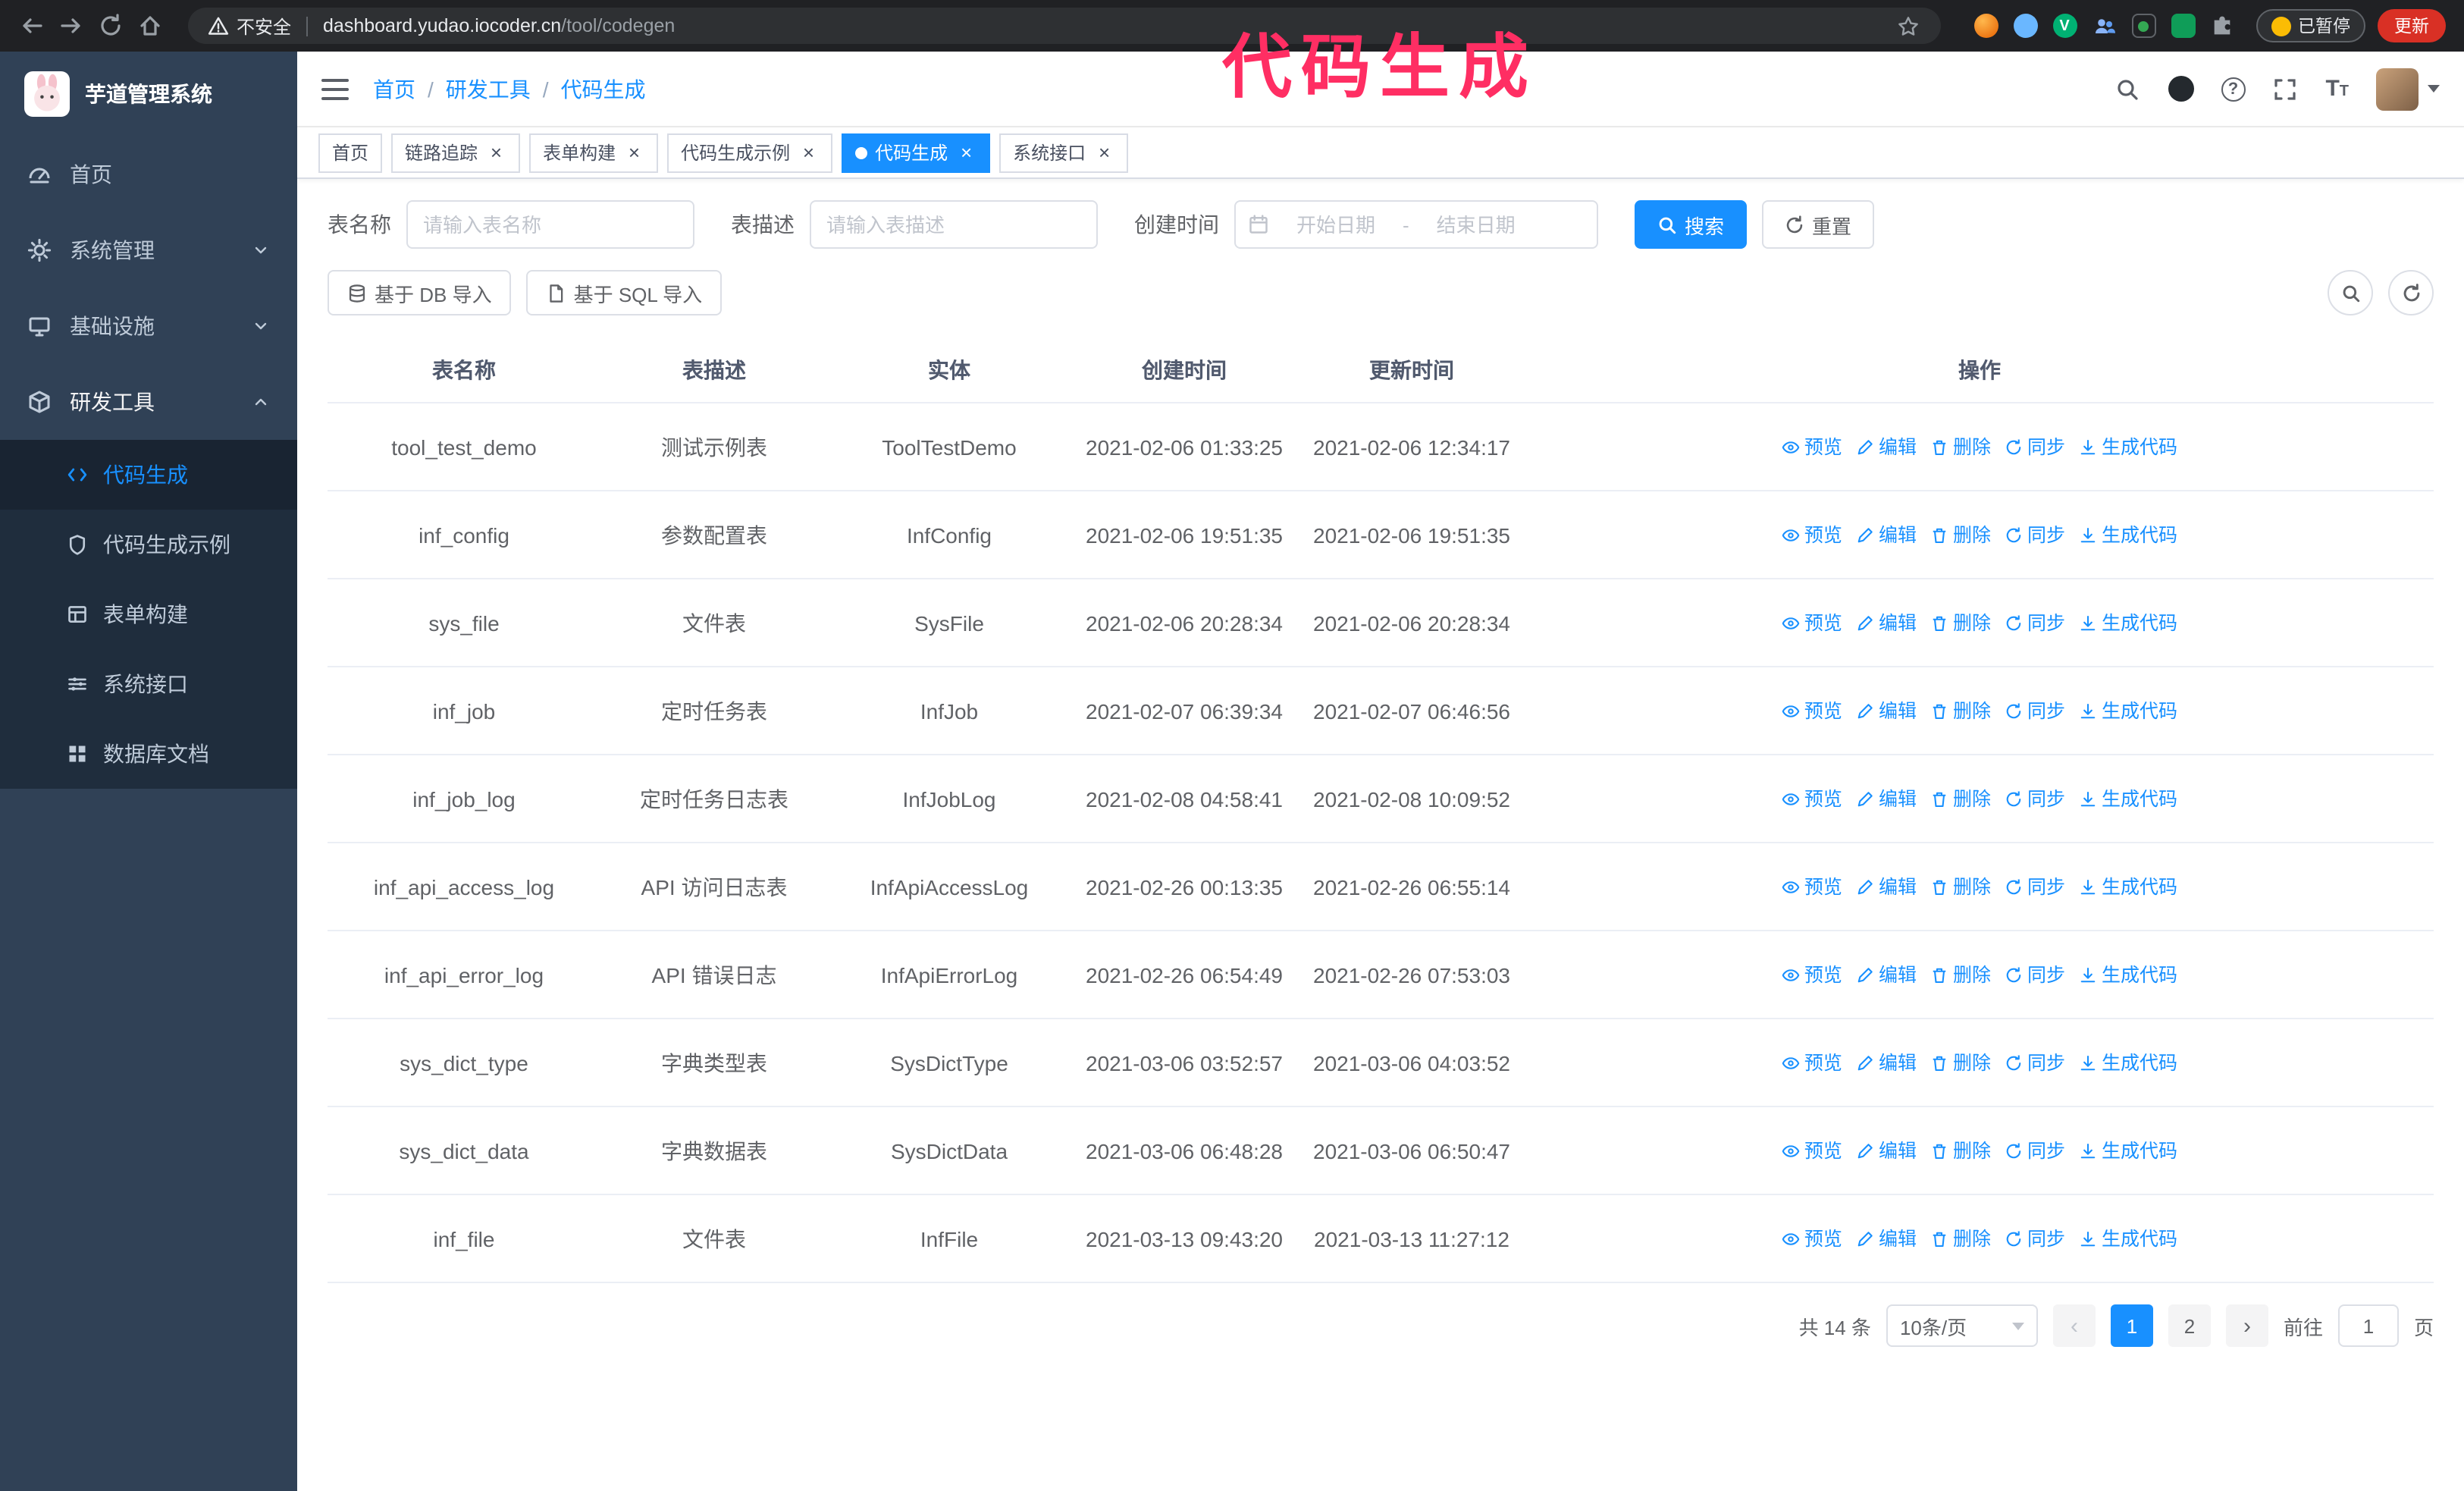 This screenshot has width=2464, height=1491. I want to click on update-button: 更新, so click(2412, 25).